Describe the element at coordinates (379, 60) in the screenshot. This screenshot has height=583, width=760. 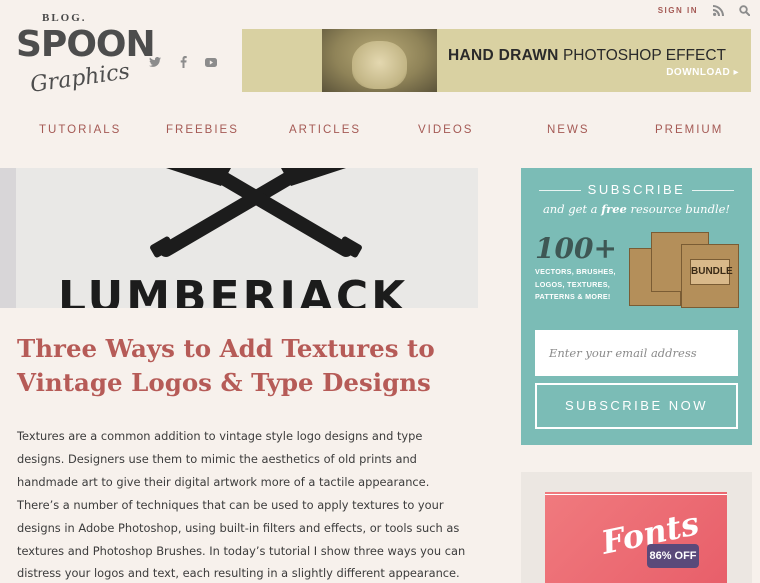
I see `banner-portrait` at that location.